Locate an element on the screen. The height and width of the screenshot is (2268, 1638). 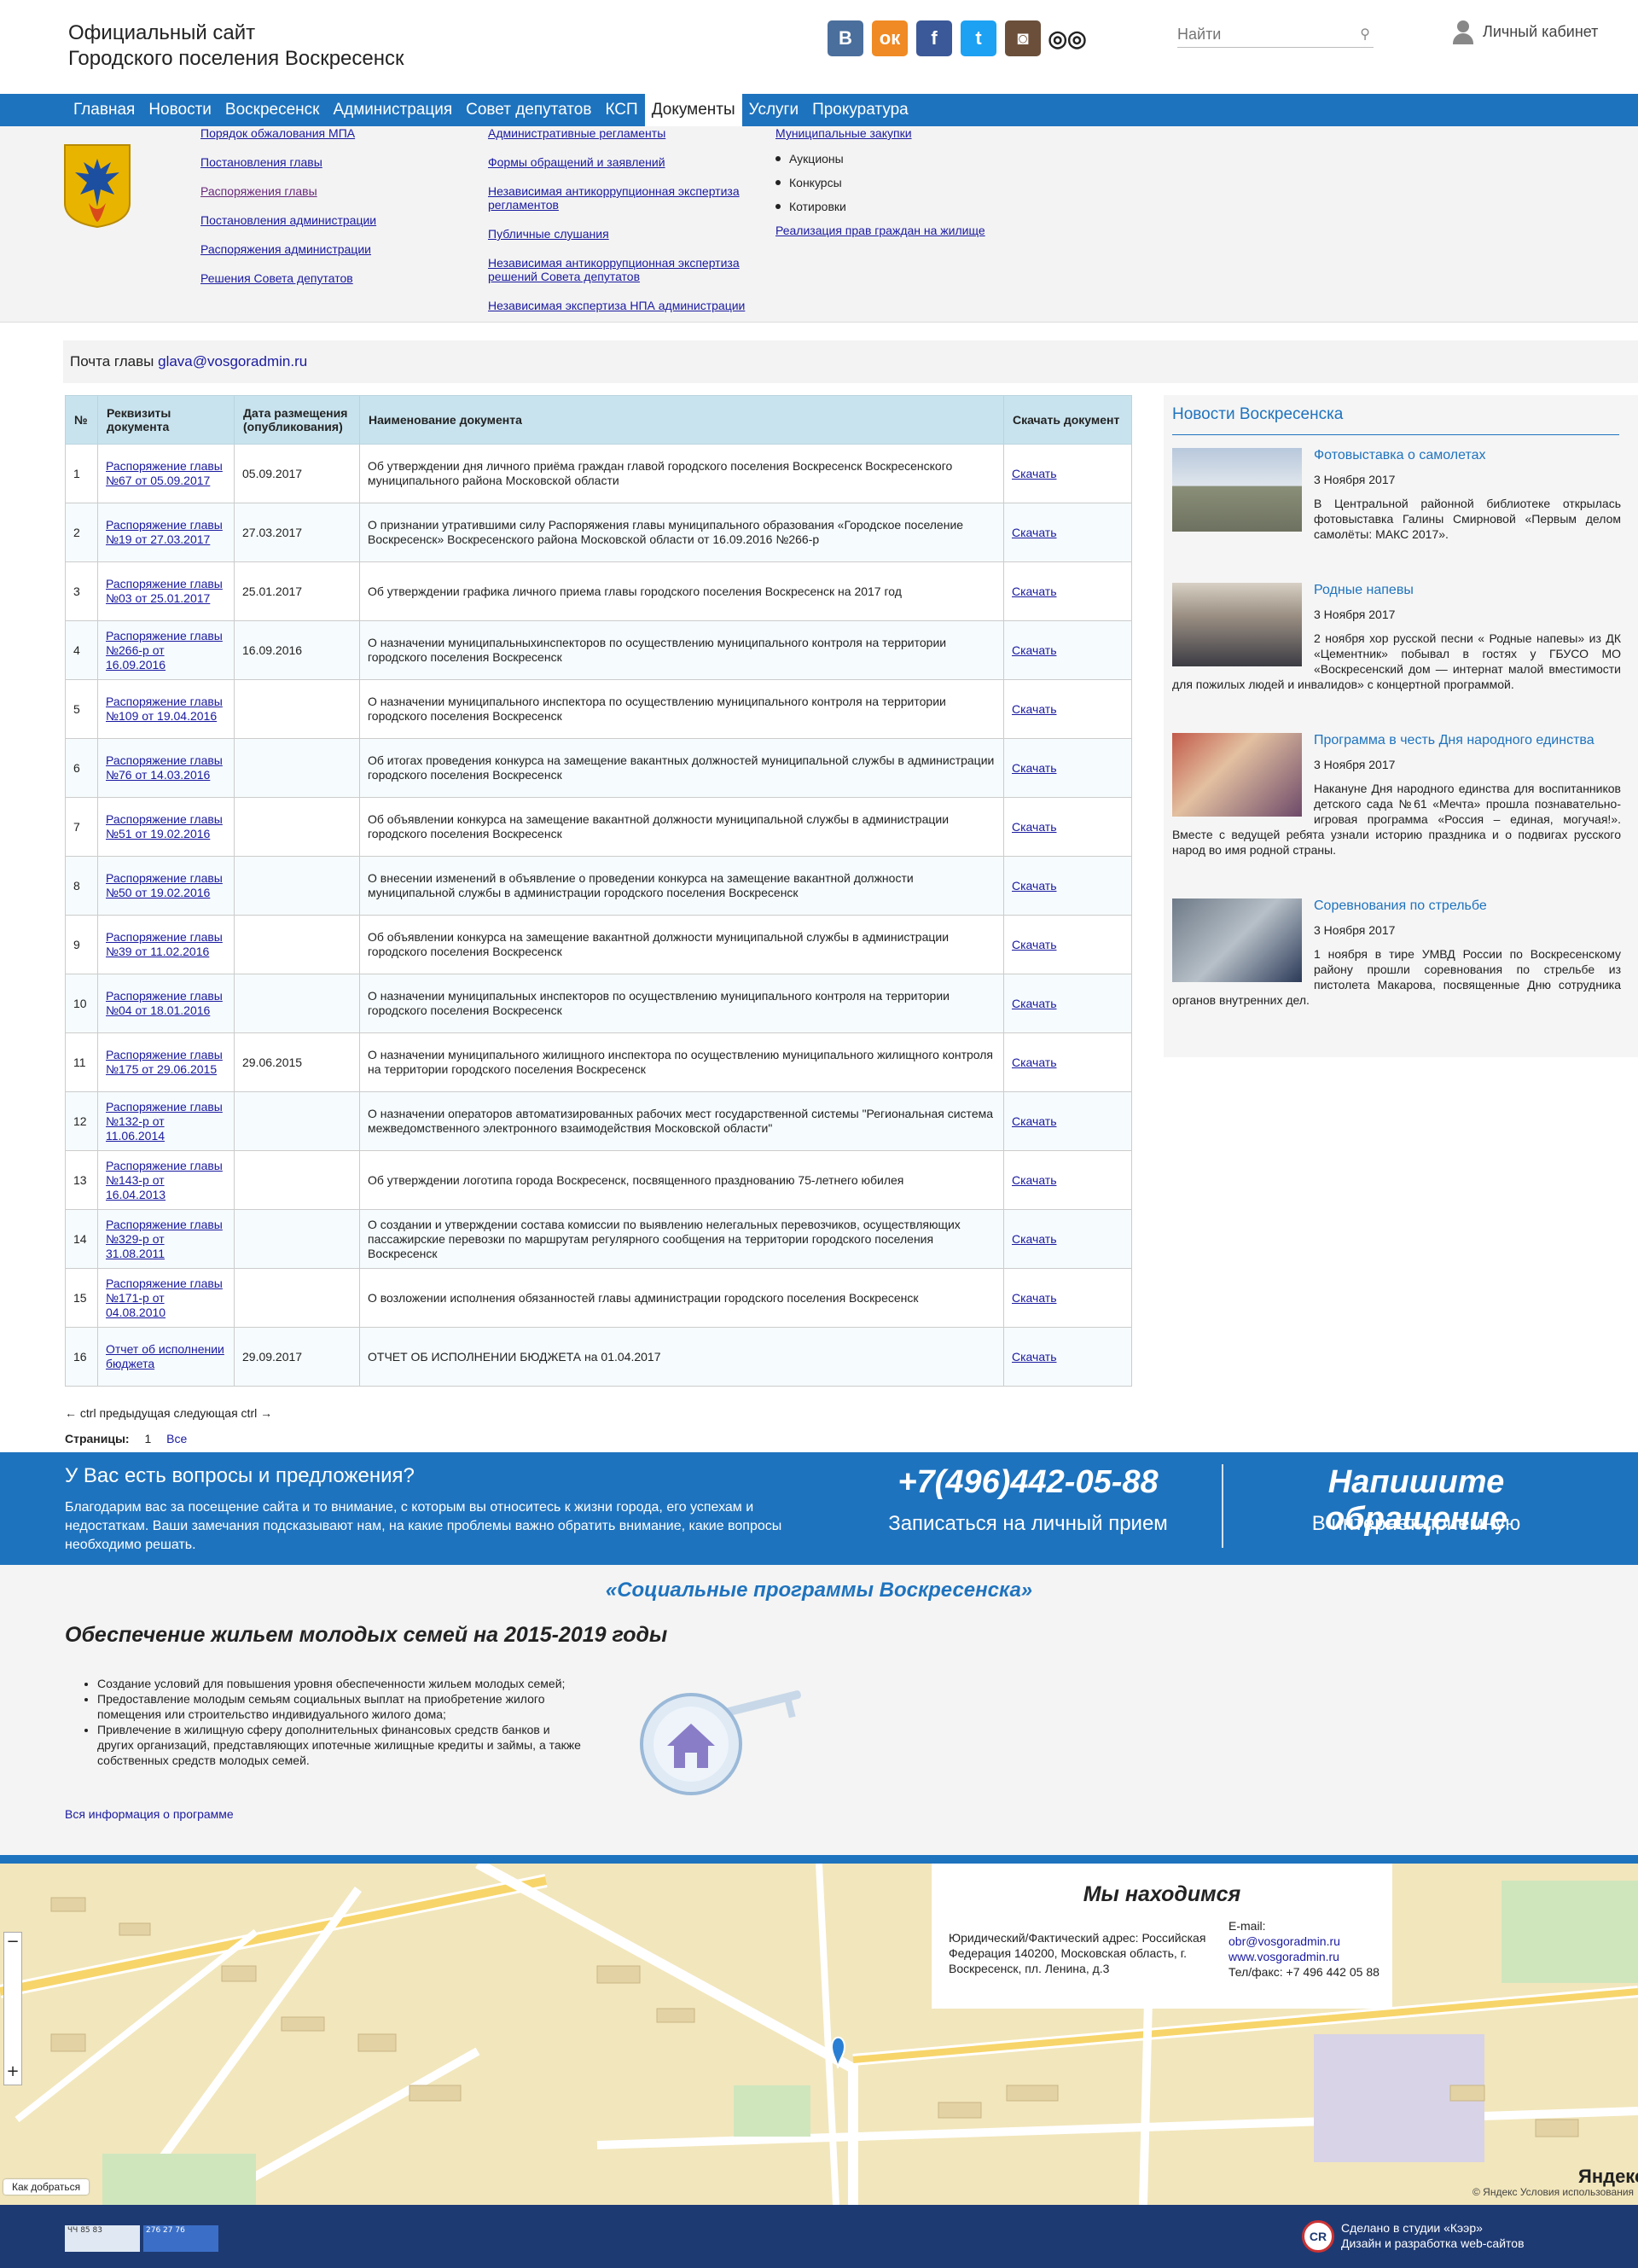
nav-item-main: Главная is located at coordinates (105, 110).